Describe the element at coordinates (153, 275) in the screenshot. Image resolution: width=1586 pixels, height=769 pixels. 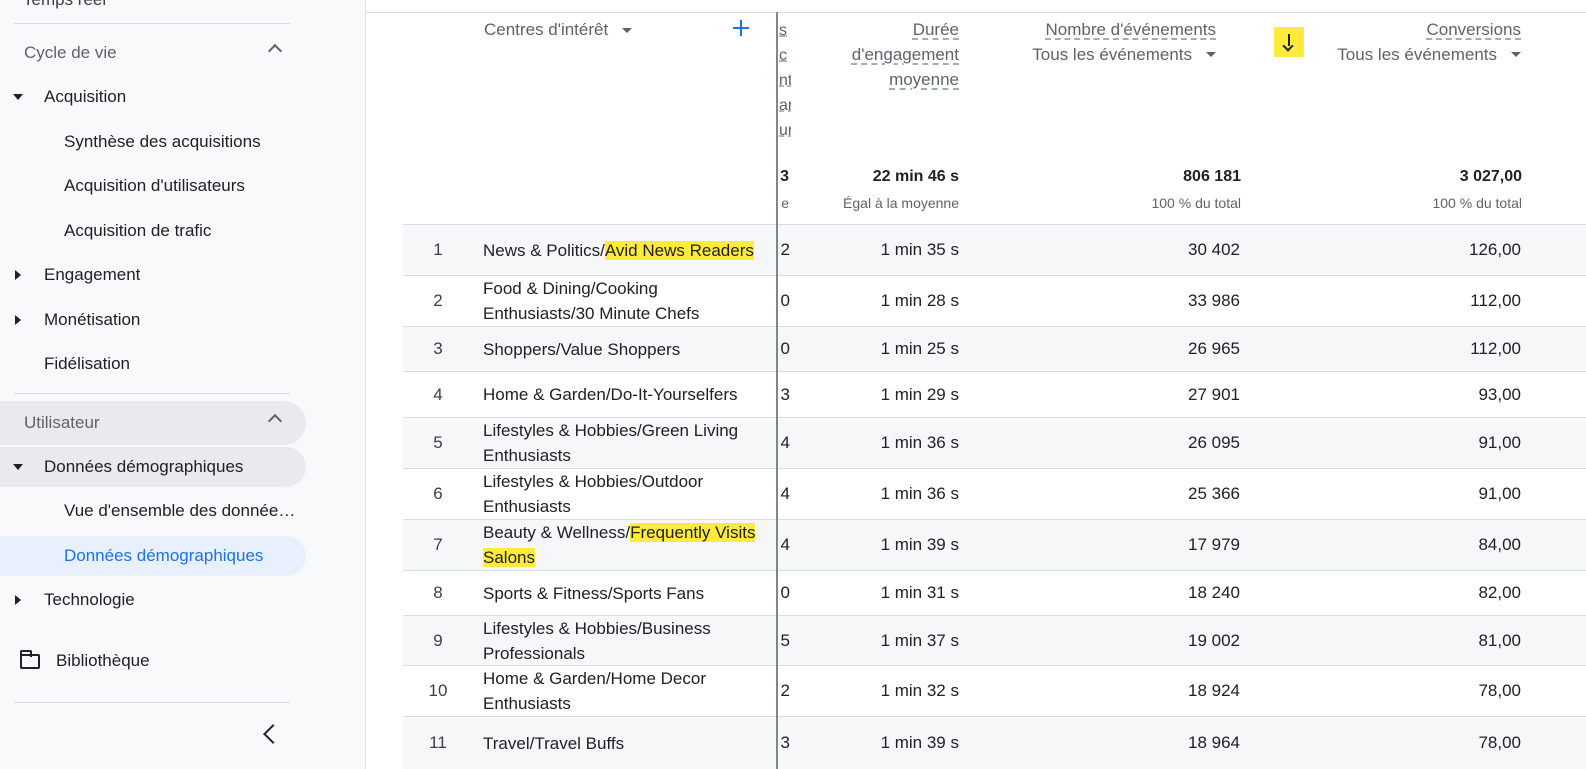
I see `sidebar-item-engagement: Engagement` at that location.